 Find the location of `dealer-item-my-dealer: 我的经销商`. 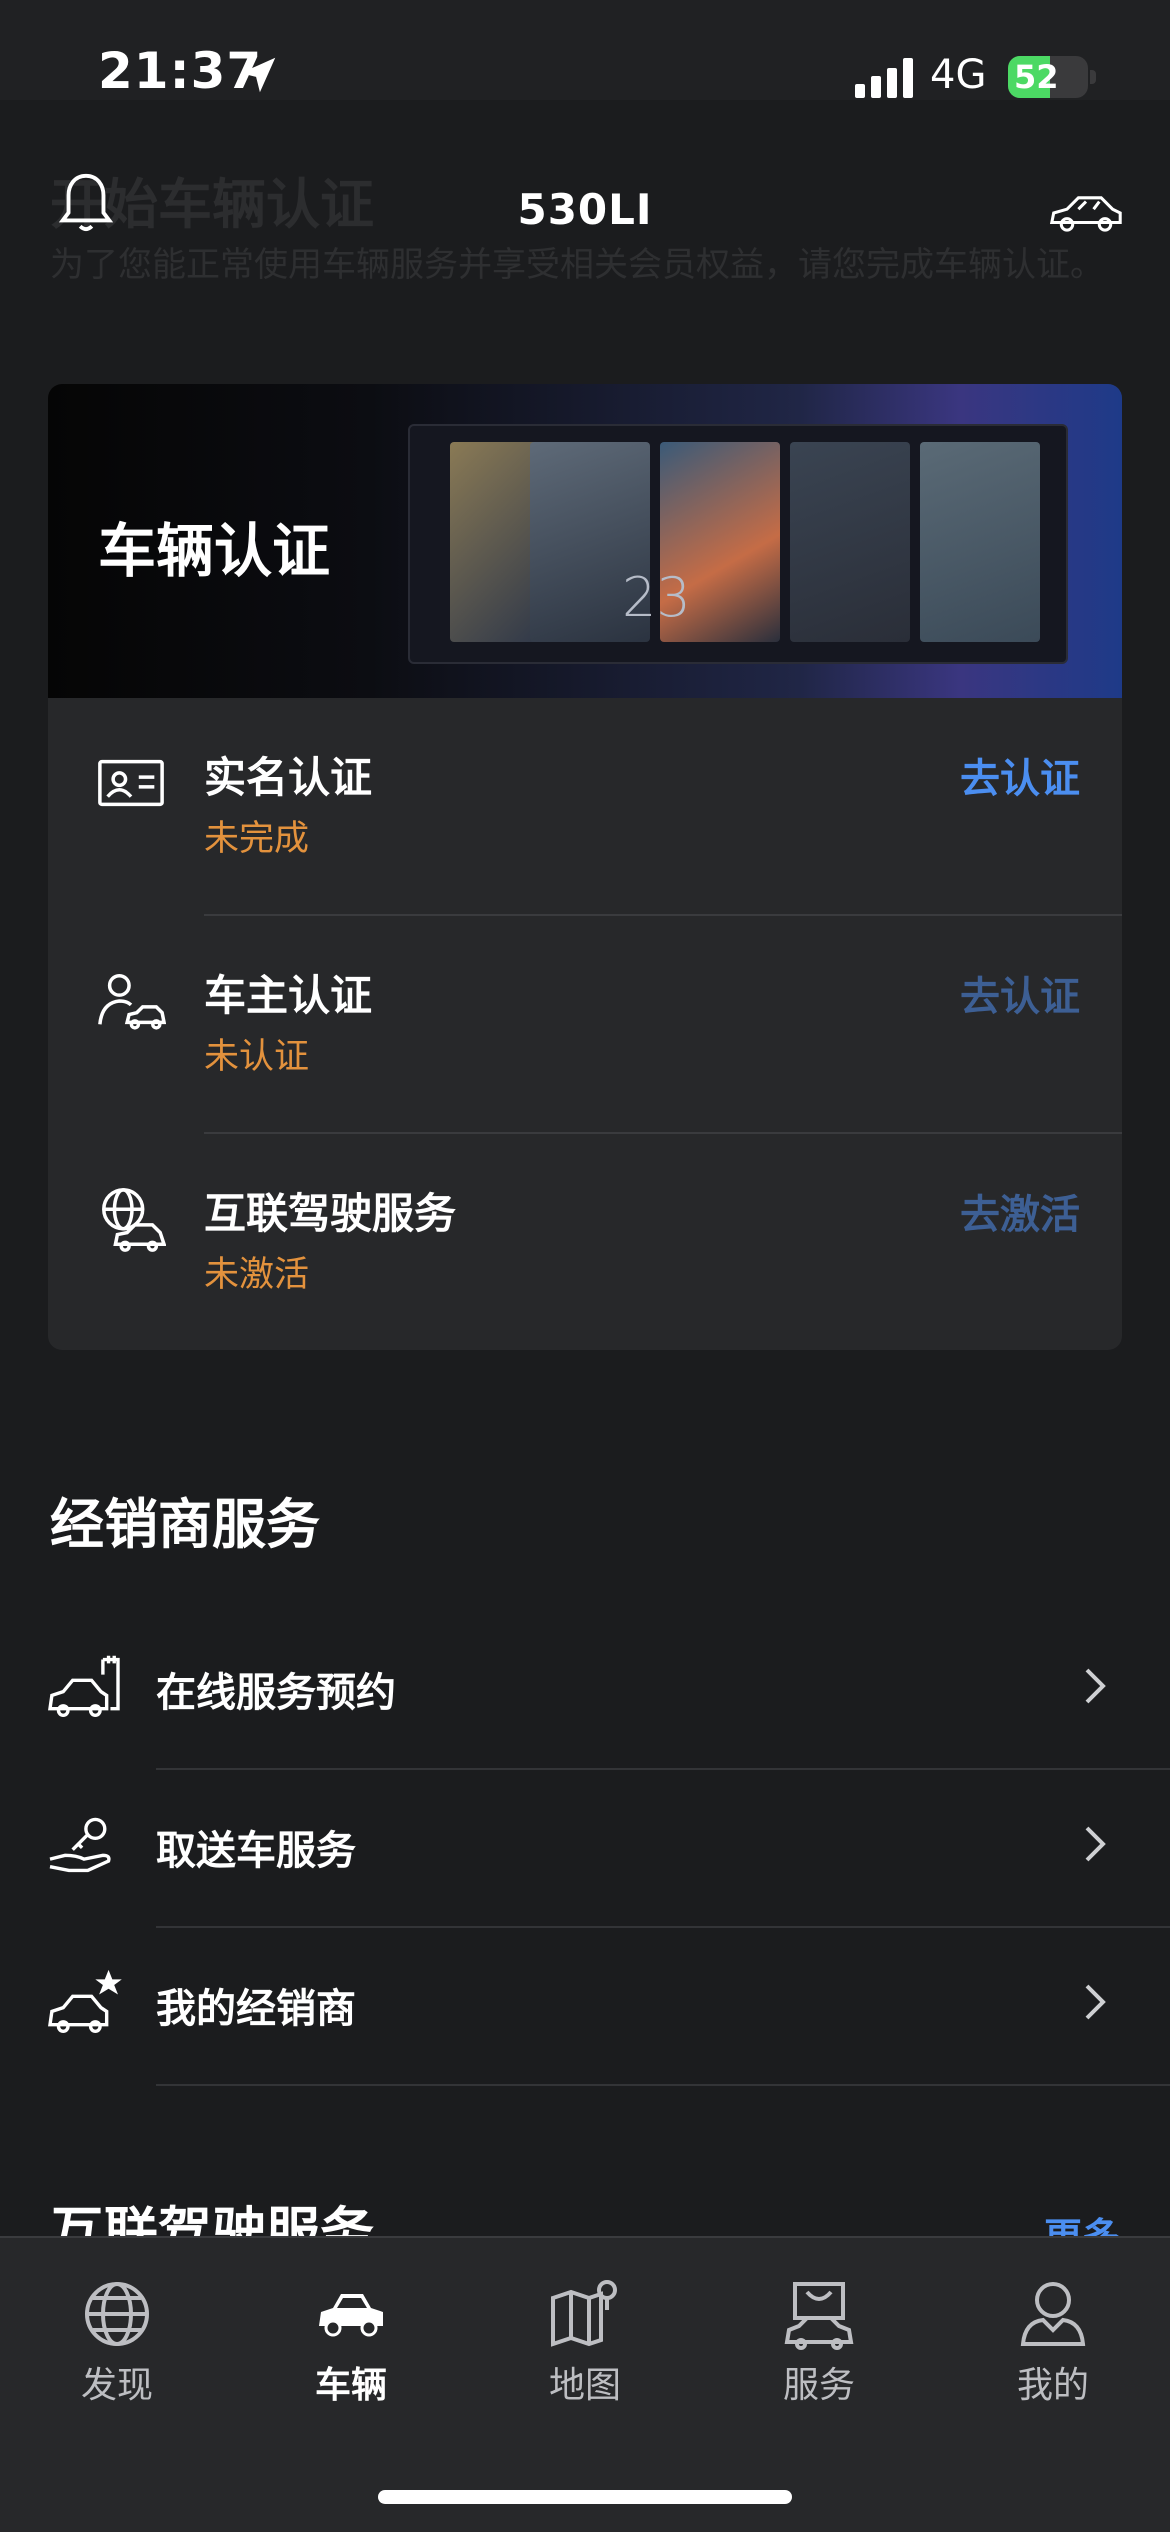

dealer-item-my-dealer: 我的经销商 is located at coordinates (585, 2007).